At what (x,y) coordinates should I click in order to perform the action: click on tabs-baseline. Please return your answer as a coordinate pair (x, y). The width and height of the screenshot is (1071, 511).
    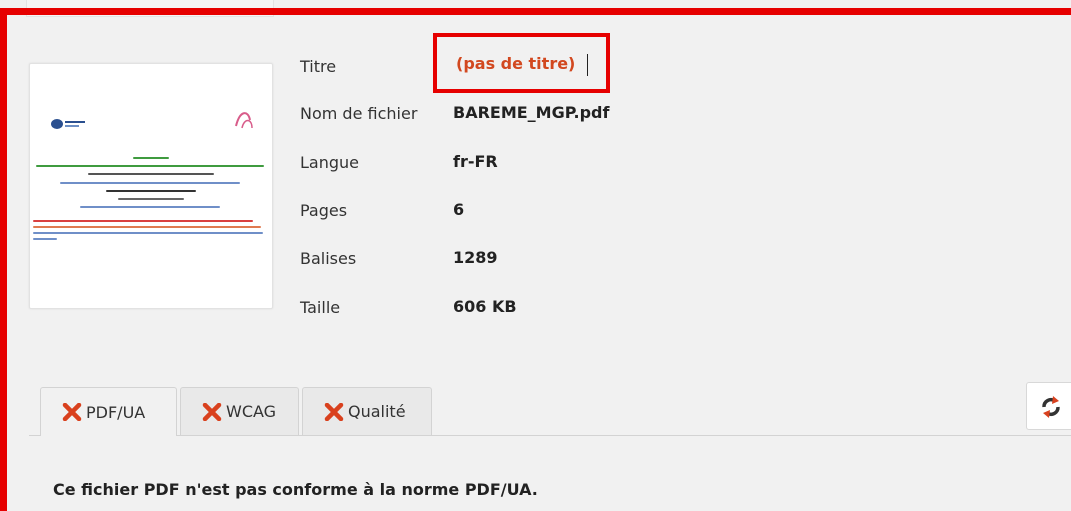
    Looking at the image, I should click on (550, 435).